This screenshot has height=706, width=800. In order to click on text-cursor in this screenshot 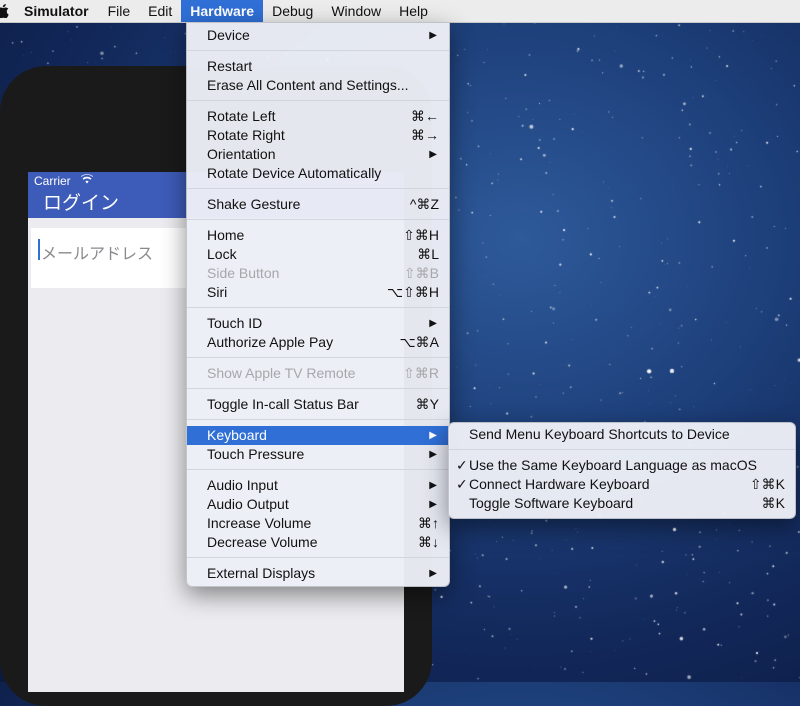, I will do `click(39, 249)`.